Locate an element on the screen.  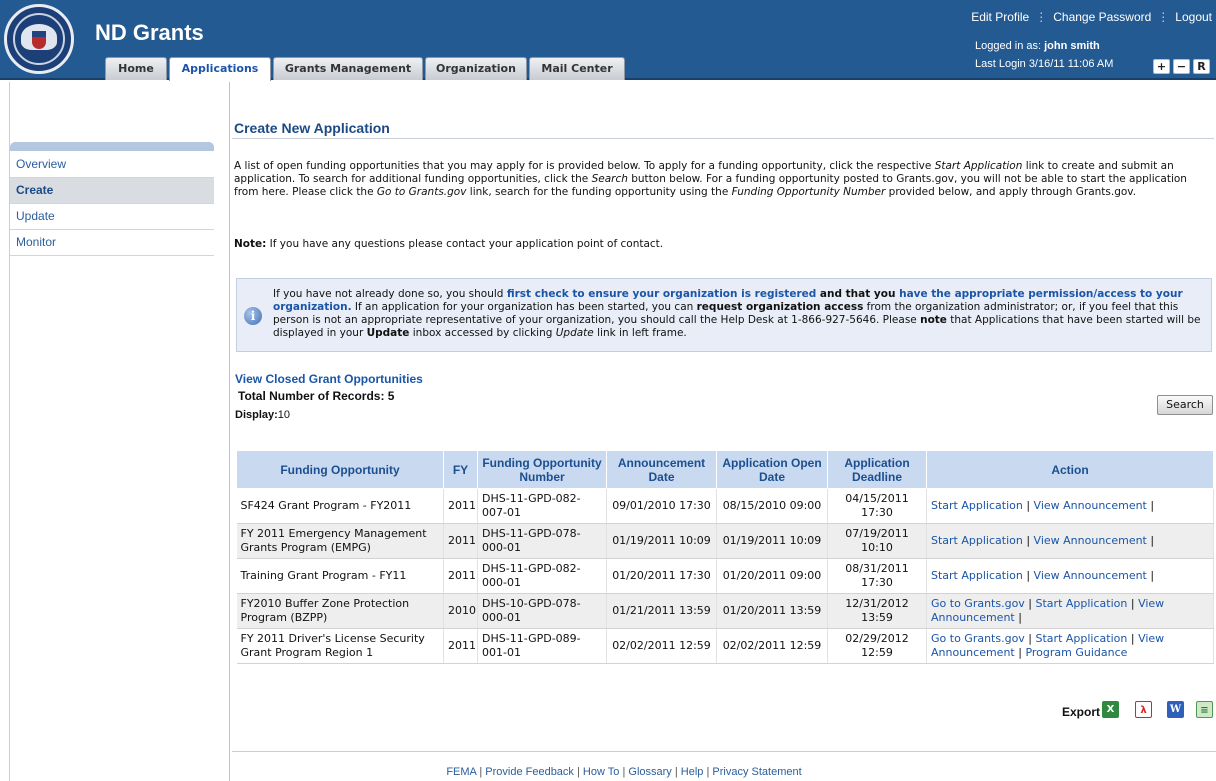
deadline-cell: 08/31/2011 17:30 is located at coordinates (877, 576).